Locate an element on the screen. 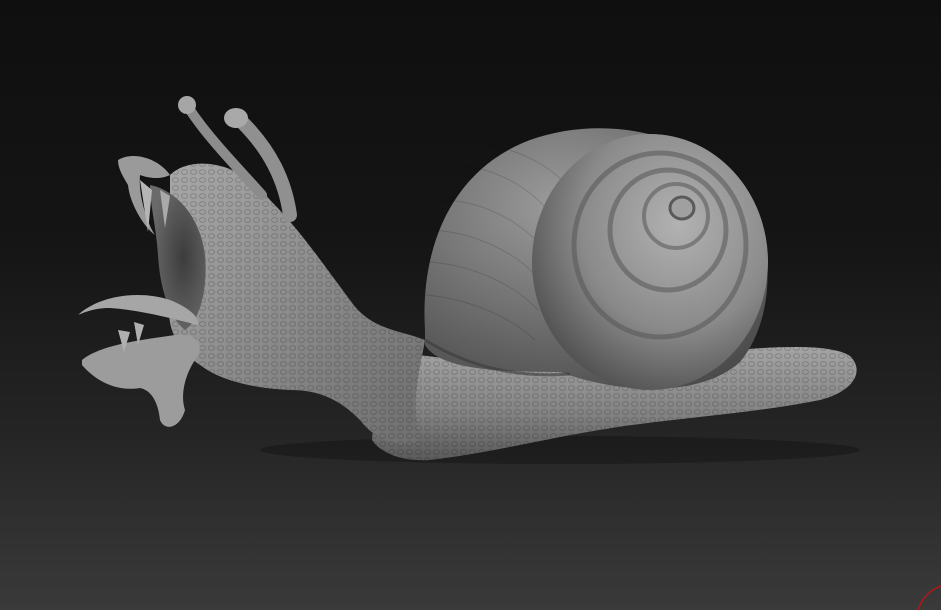  axis-gizmo-icon is located at coordinates (929, 597).